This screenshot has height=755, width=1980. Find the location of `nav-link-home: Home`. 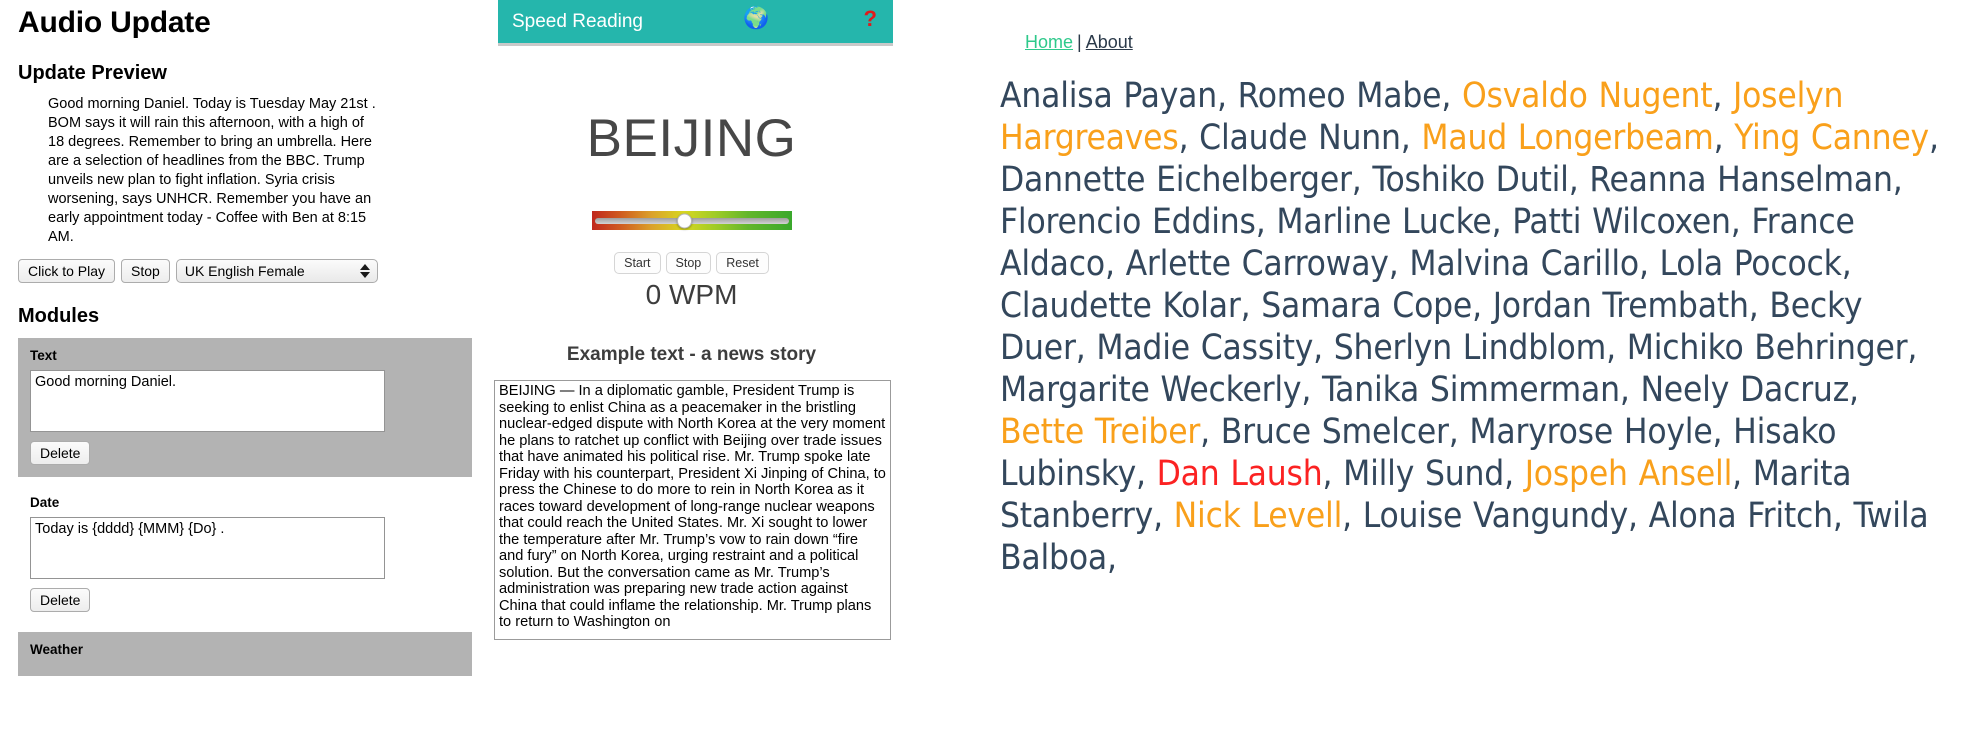

nav-link-home: Home is located at coordinates (1049, 42).